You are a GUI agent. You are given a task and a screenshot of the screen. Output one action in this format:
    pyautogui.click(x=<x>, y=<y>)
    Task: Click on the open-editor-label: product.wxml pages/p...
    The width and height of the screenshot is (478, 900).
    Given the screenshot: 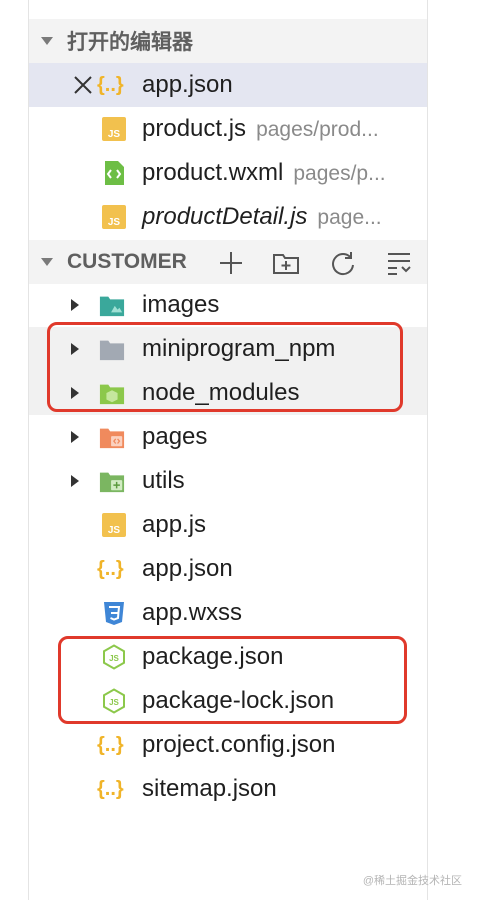 What is the action you would take?
    pyautogui.click(x=264, y=173)
    